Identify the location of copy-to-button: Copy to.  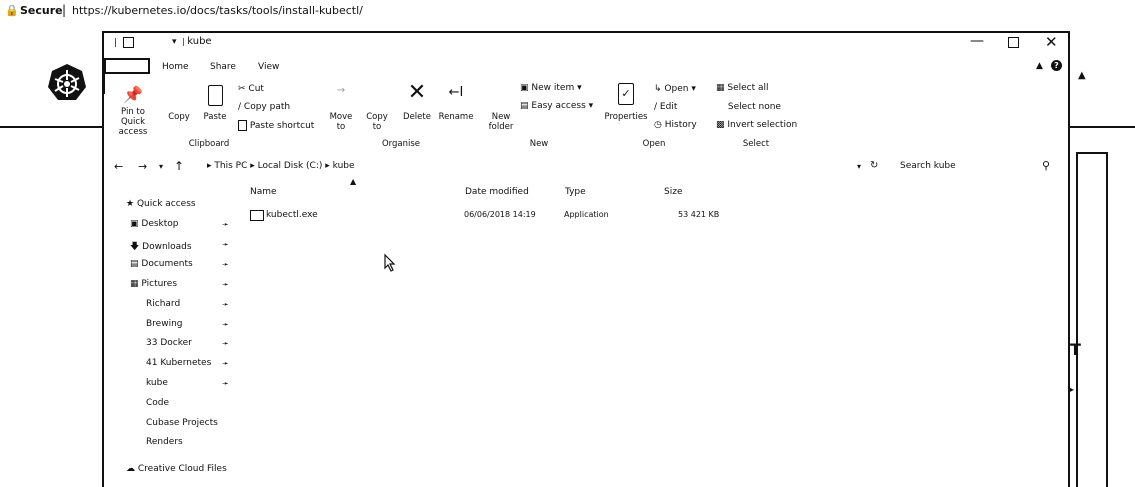
(377, 108).